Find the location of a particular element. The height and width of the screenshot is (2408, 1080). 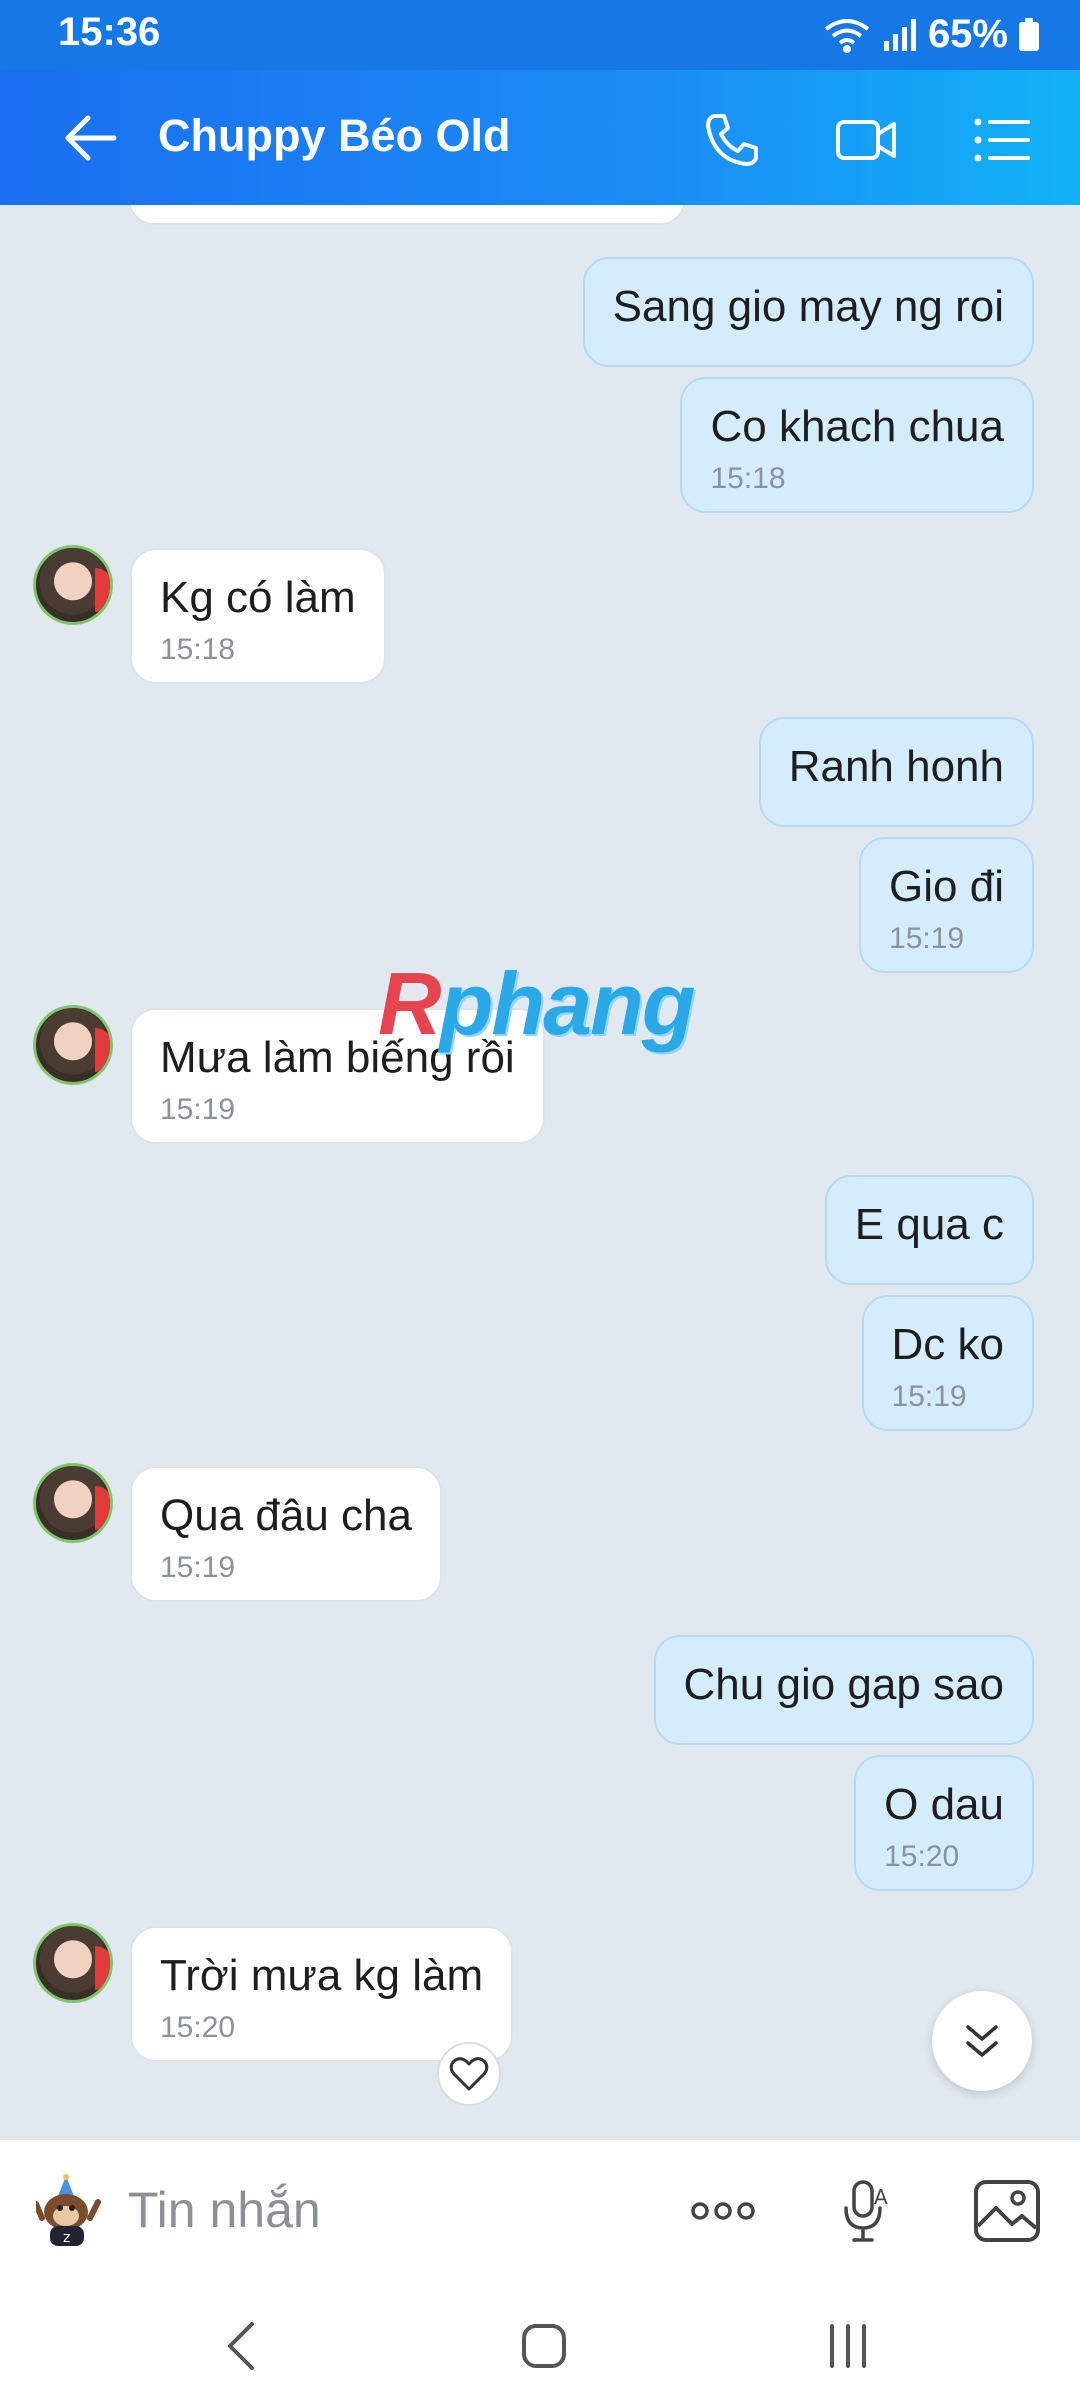

signal-icon is located at coordinates (899, 34).